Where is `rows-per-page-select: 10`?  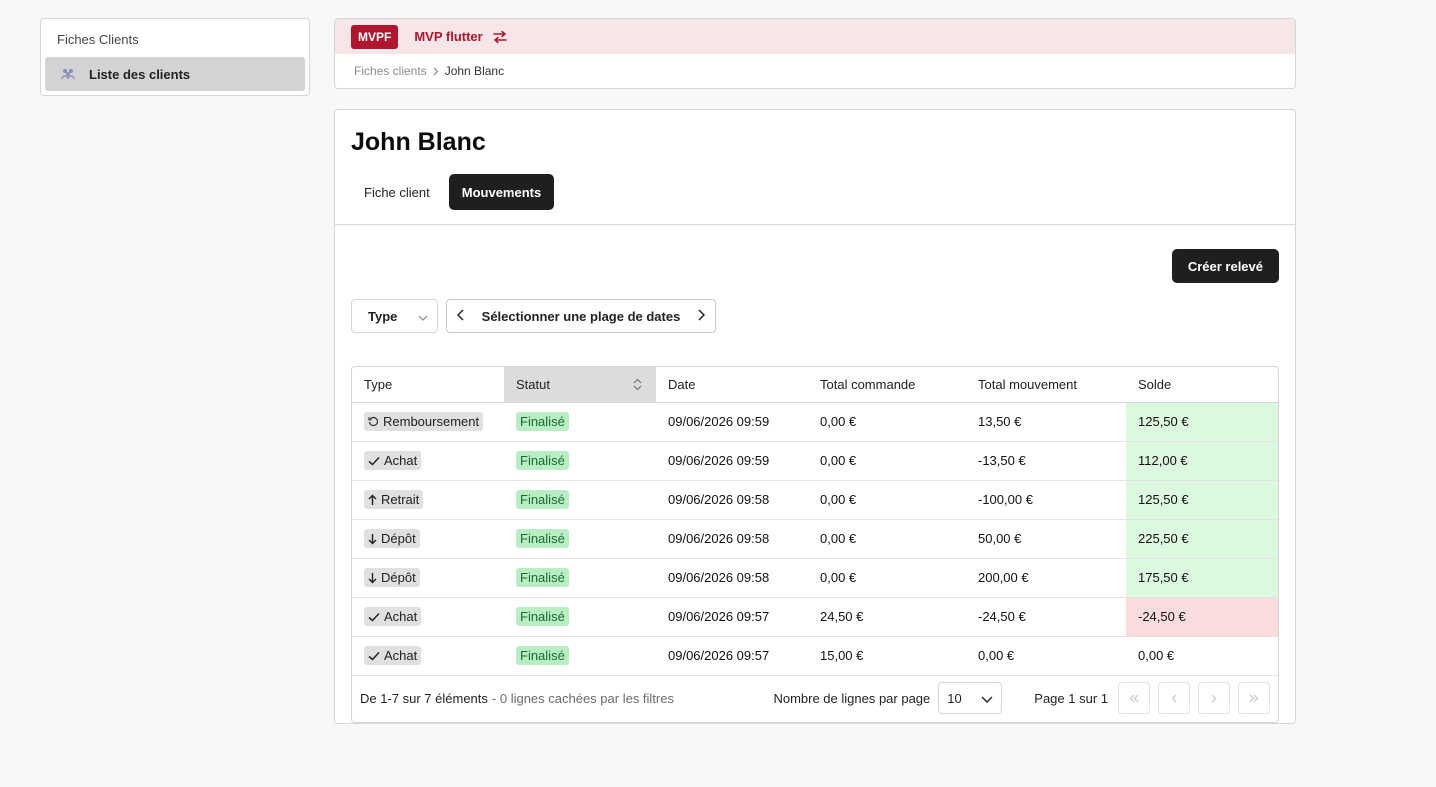
rows-per-page-select: 10 is located at coordinates (970, 698).